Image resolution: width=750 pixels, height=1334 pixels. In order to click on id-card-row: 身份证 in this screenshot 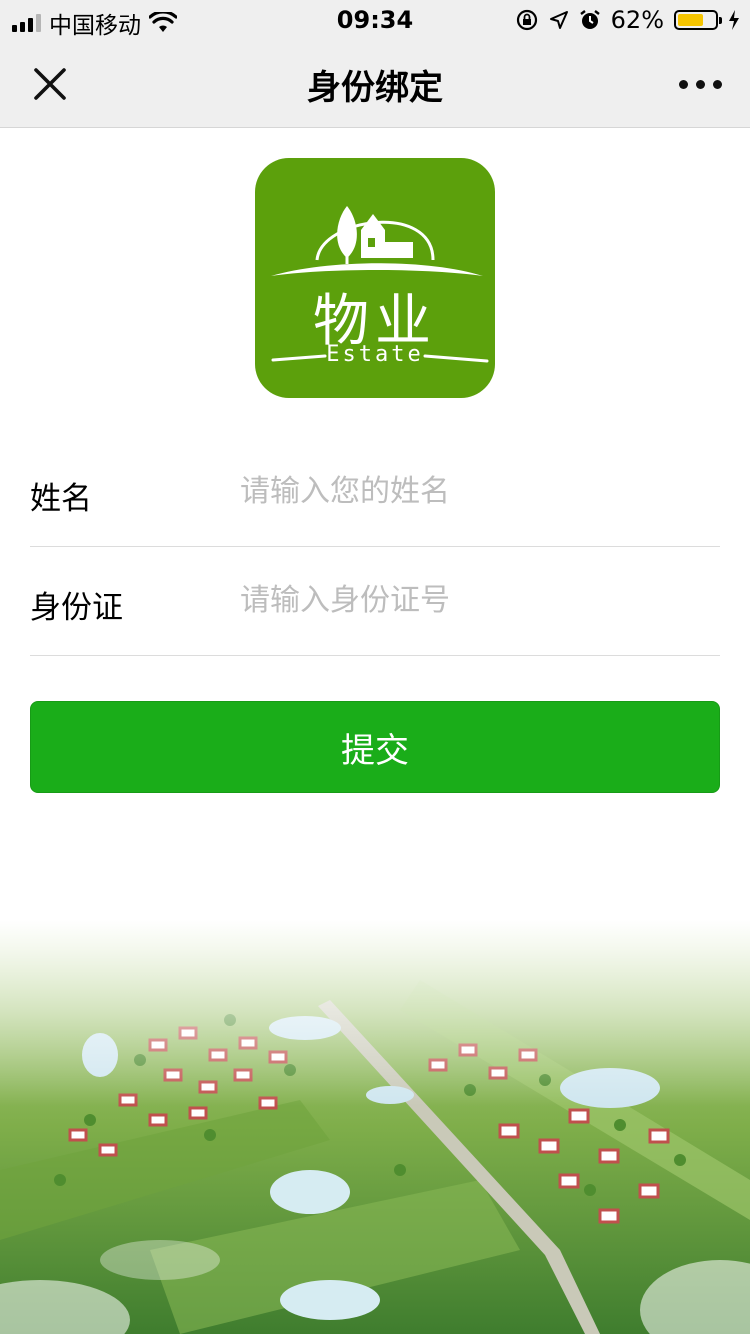, I will do `click(375, 601)`.